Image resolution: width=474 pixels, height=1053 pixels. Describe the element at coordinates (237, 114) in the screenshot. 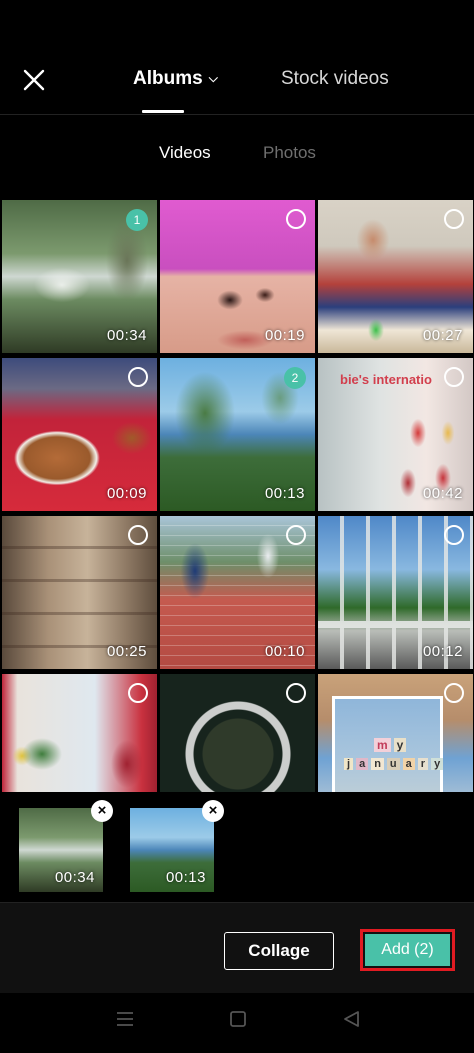

I see `header-divider` at that location.